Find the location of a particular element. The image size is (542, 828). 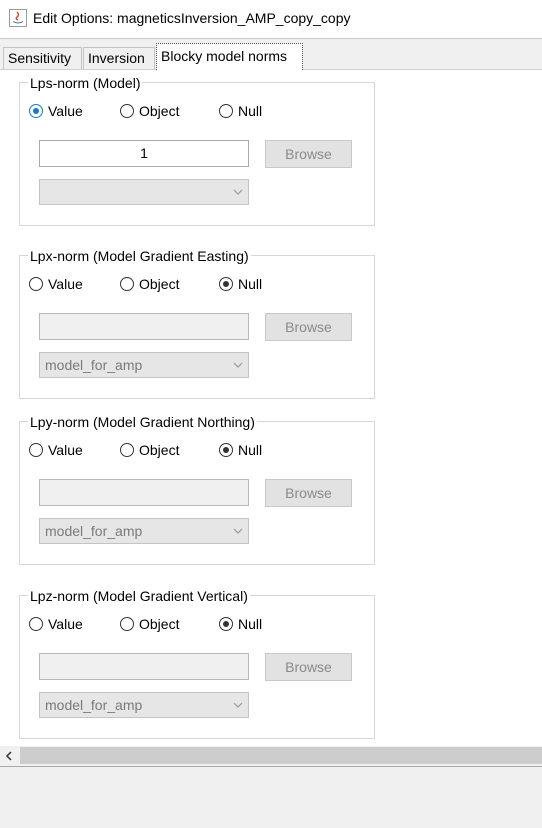

lpz-browse-button: Browse is located at coordinates (308, 667).